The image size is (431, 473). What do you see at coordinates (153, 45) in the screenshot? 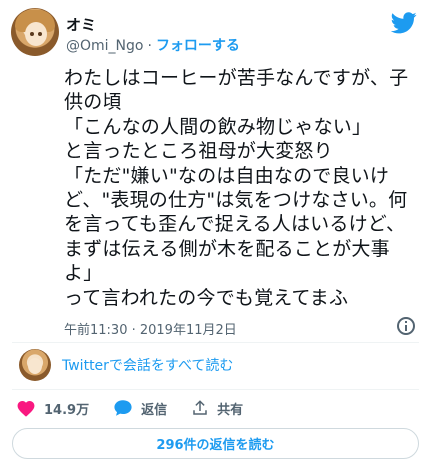
I see `author-handle-row: @Omi_Ngo · フォローする` at bounding box center [153, 45].